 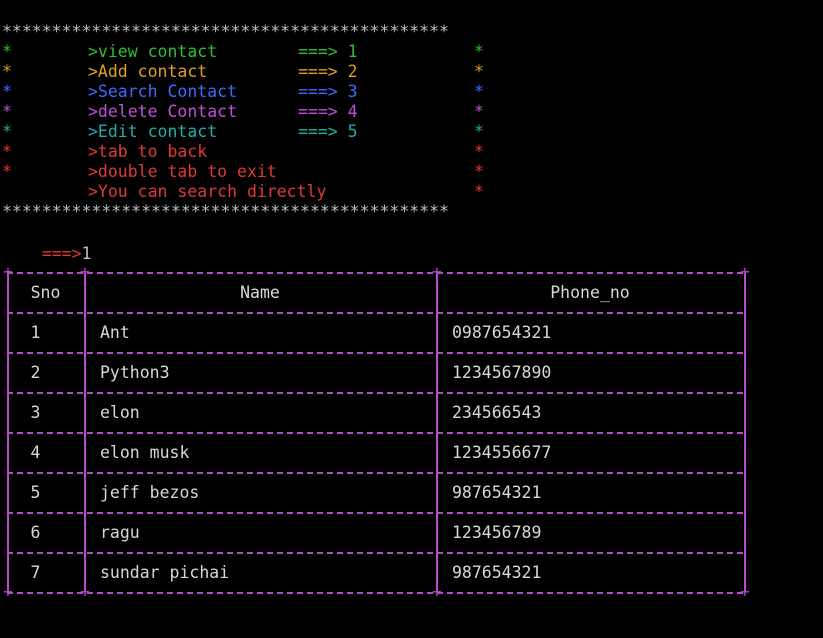 What do you see at coordinates (260, 292) in the screenshot?
I see `column-header: Name` at bounding box center [260, 292].